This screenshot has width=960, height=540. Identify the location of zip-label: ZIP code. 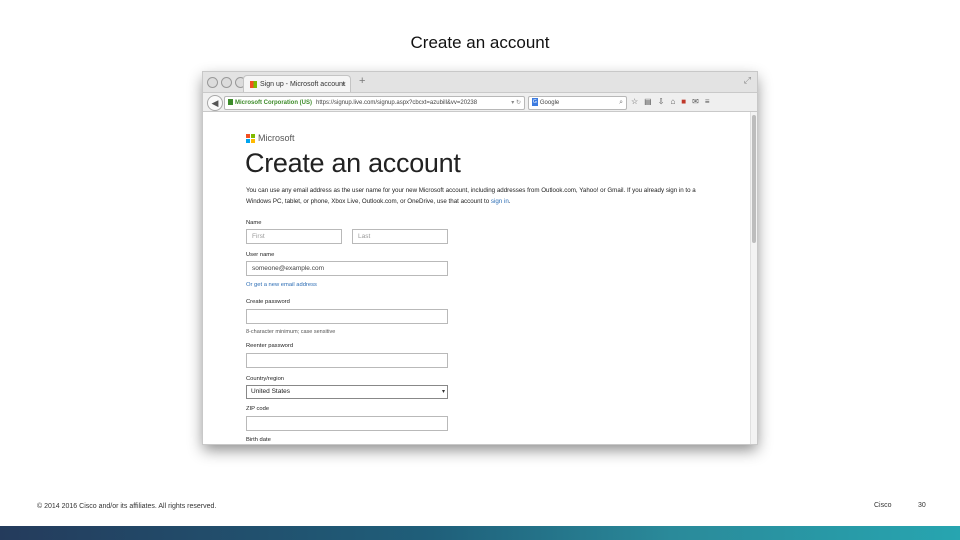
(258, 409).